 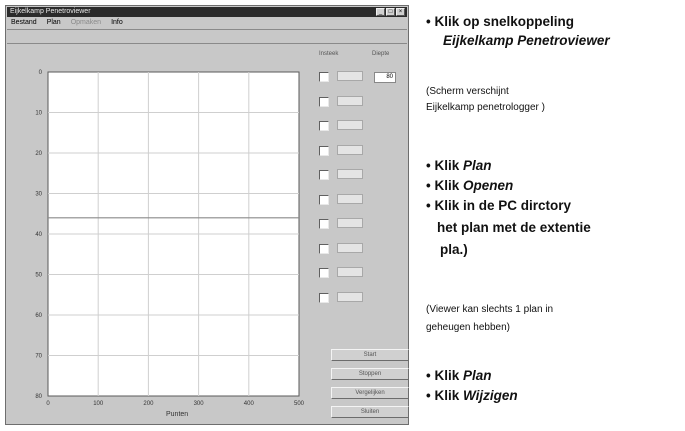 What do you see at coordinates (370, 355) in the screenshot?
I see `start-button: Start` at bounding box center [370, 355].